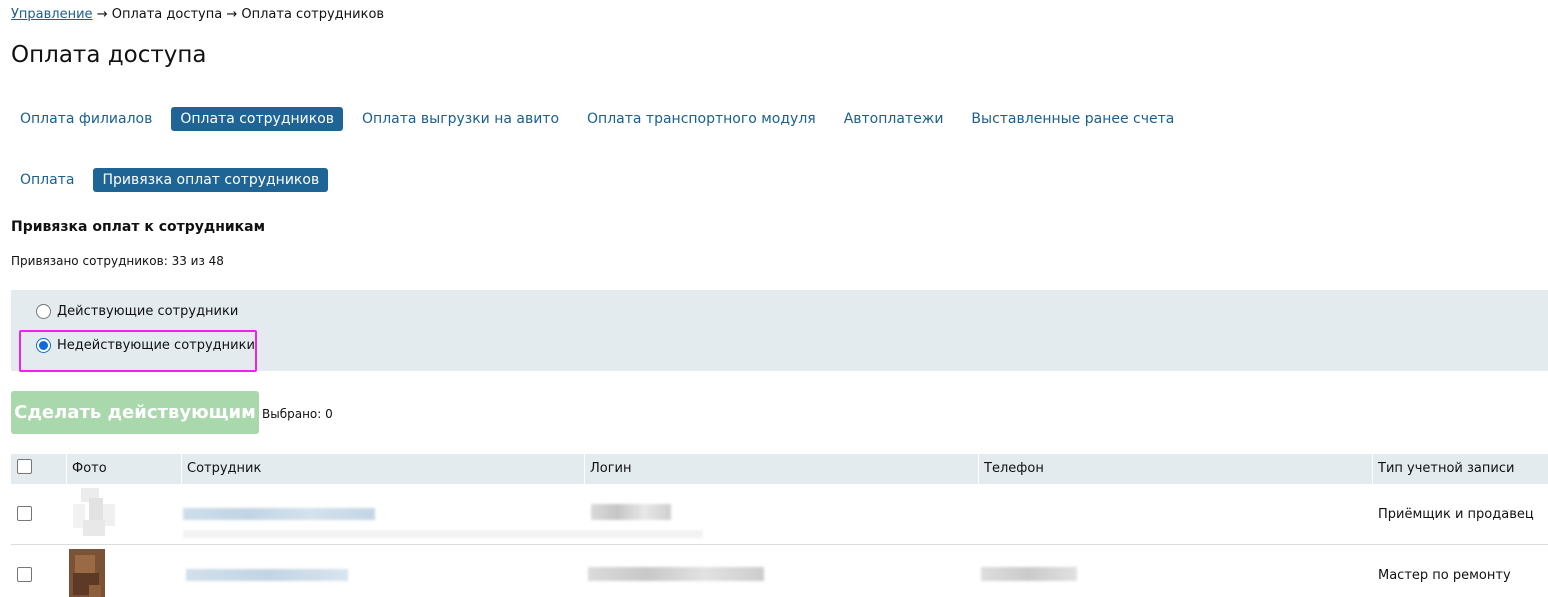  I want to click on radio-inactive-employees, so click(43, 345).